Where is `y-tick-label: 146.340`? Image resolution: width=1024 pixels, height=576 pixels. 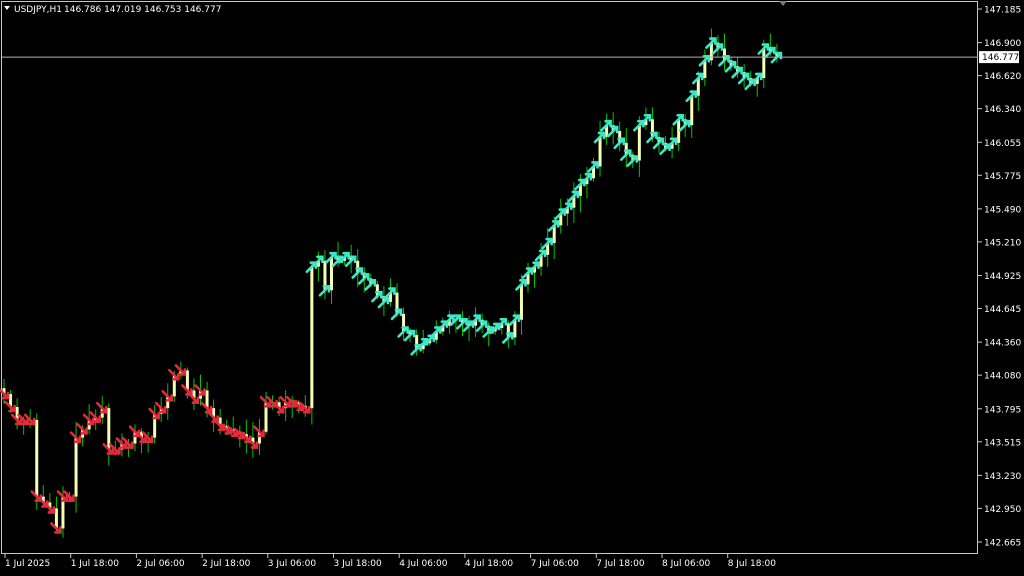 y-tick-label: 146.340 is located at coordinates (1002, 110).